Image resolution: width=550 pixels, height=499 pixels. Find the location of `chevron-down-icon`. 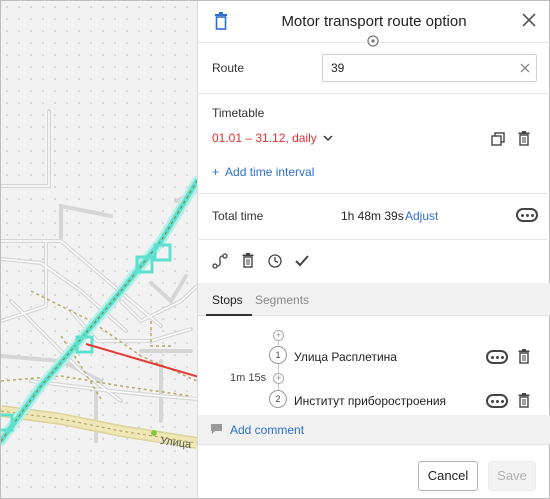

chevron-down-icon is located at coordinates (328, 137).